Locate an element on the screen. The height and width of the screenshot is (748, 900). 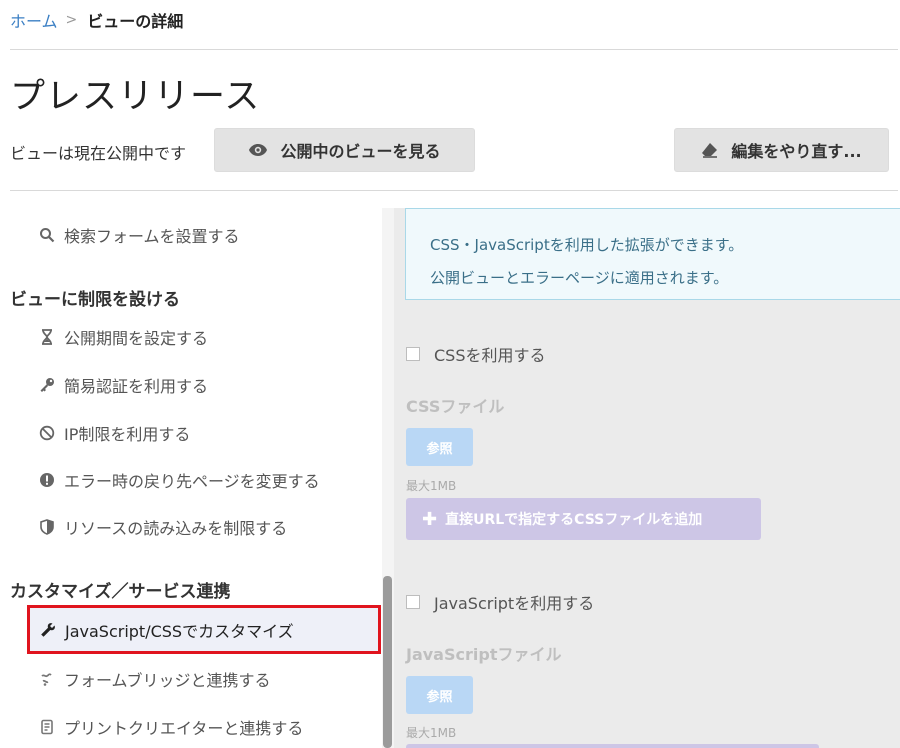
sidebar-item-label: 簡易認証を利用する is located at coordinates (136, 386).